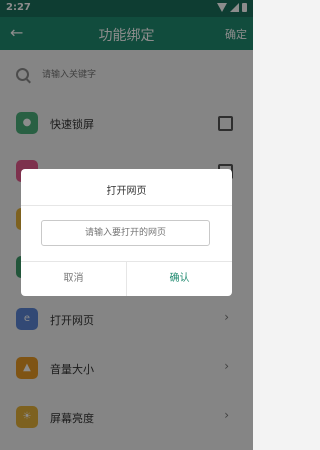  I want to click on dialog-title: 打开网页, so click(126, 191).